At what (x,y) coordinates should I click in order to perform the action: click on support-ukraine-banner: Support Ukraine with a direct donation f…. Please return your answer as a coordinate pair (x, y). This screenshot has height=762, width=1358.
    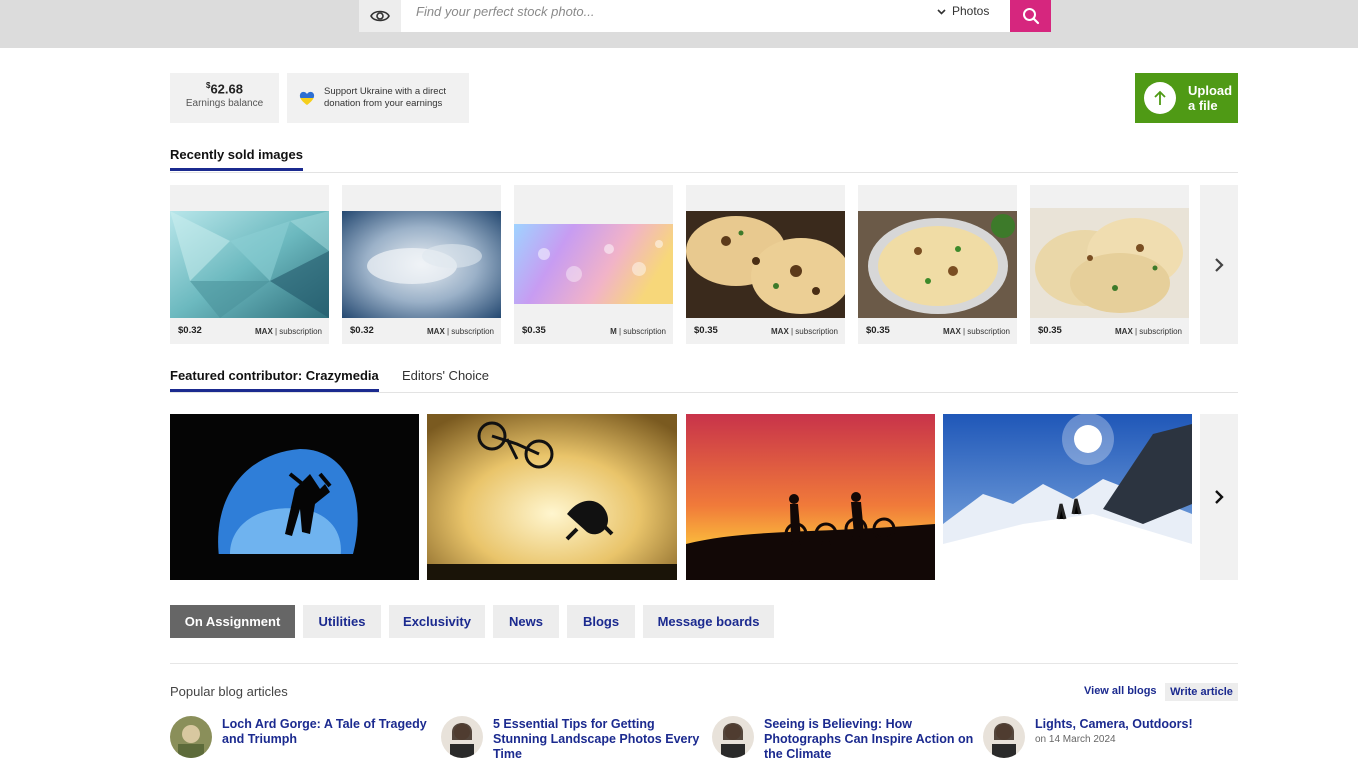
    Looking at the image, I should click on (378, 98).